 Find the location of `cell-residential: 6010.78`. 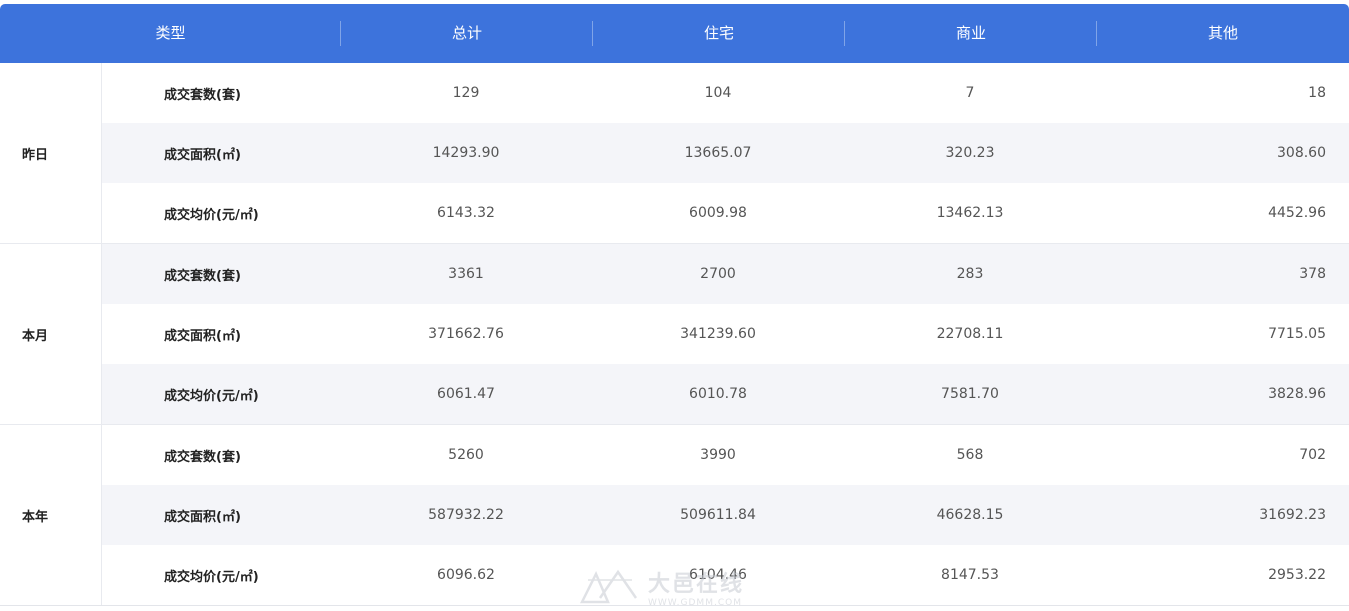

cell-residential: 6010.78 is located at coordinates (718, 394).